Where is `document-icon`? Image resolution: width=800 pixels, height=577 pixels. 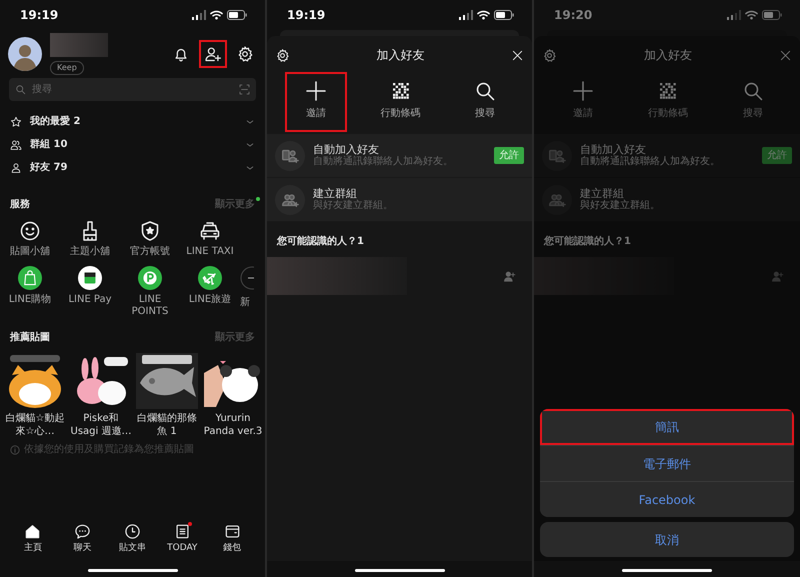
document-icon is located at coordinates (182, 531).